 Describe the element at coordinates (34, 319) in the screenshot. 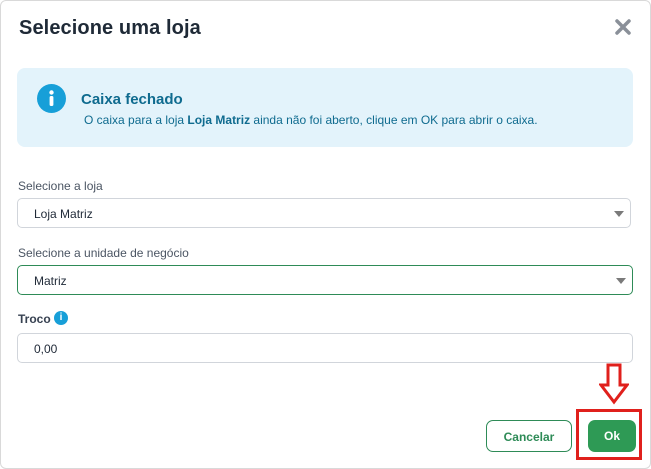

I see `troco-label: Troco` at that location.